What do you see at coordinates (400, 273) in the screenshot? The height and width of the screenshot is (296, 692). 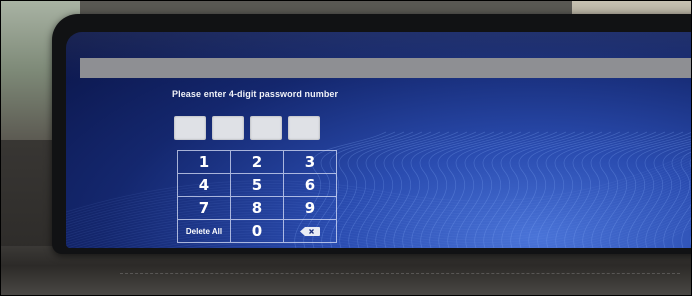 I see `dashboard-stitching` at bounding box center [400, 273].